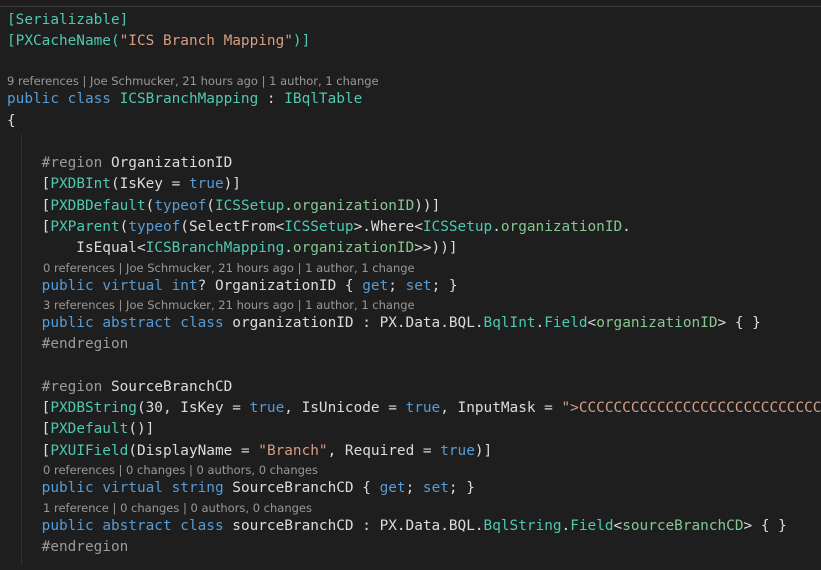 This screenshot has height=570, width=821. I want to click on code-token: [Serializable], so click(68, 20).